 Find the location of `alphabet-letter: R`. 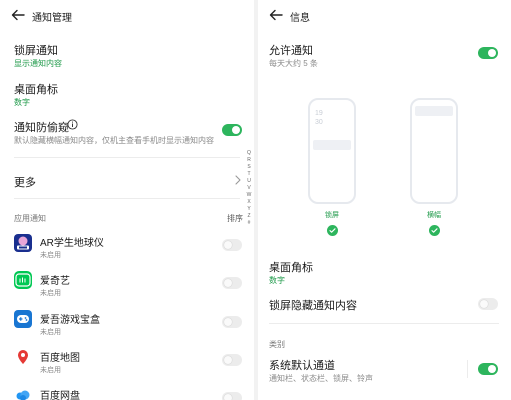

alphabet-letter: R is located at coordinates (249, 160).